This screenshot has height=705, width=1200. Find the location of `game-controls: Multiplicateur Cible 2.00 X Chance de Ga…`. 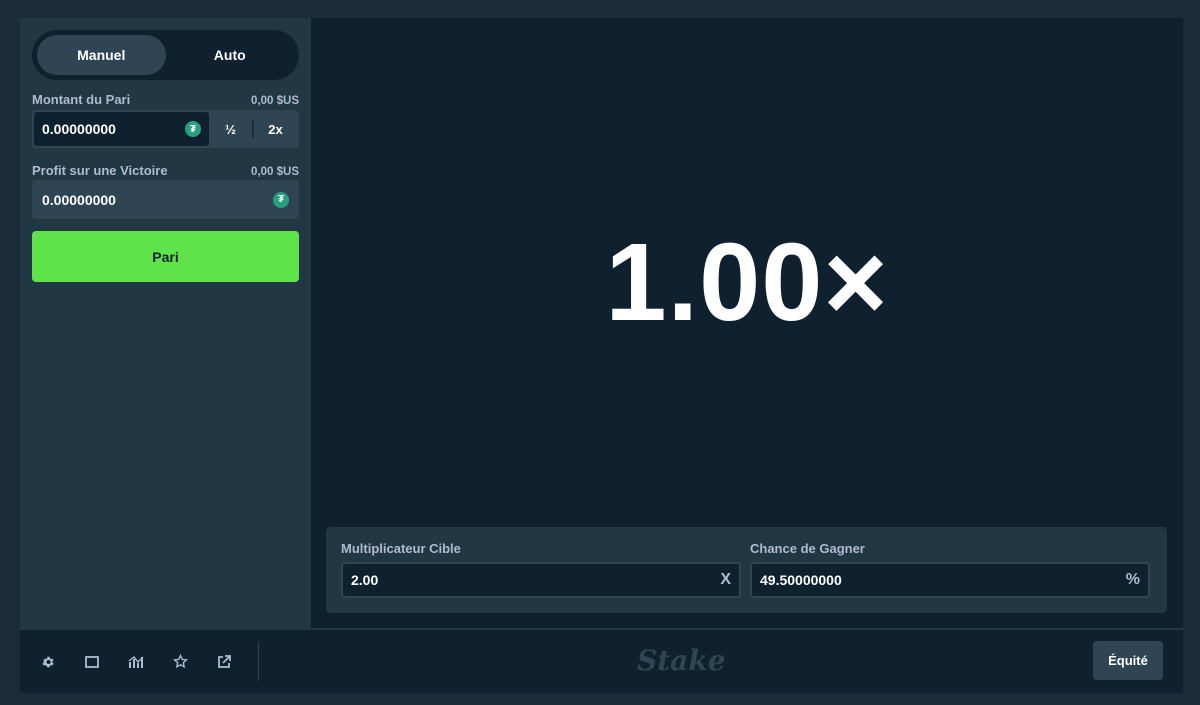

game-controls: Multiplicateur Cible 2.00 X Chance de Ga… is located at coordinates (746, 570).